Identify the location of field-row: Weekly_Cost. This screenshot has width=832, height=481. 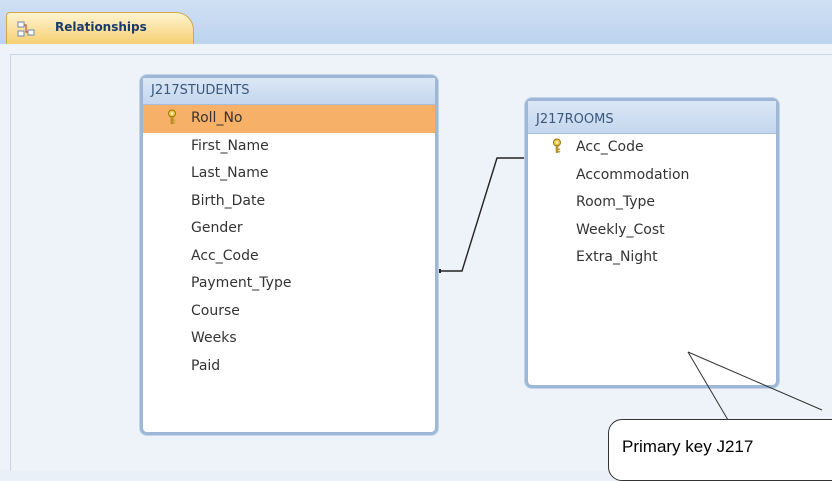
(652, 231).